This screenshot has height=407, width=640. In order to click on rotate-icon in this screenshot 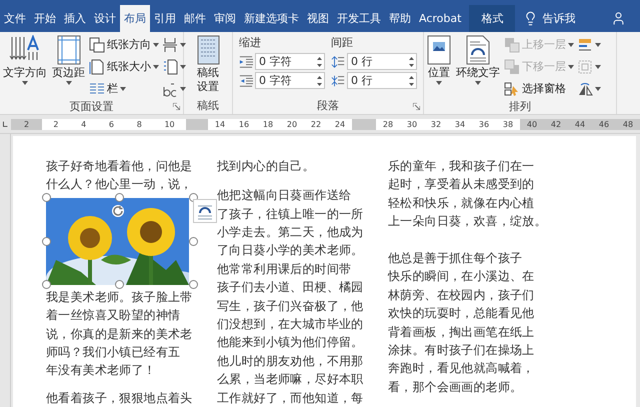, I will do `click(585, 88)`.